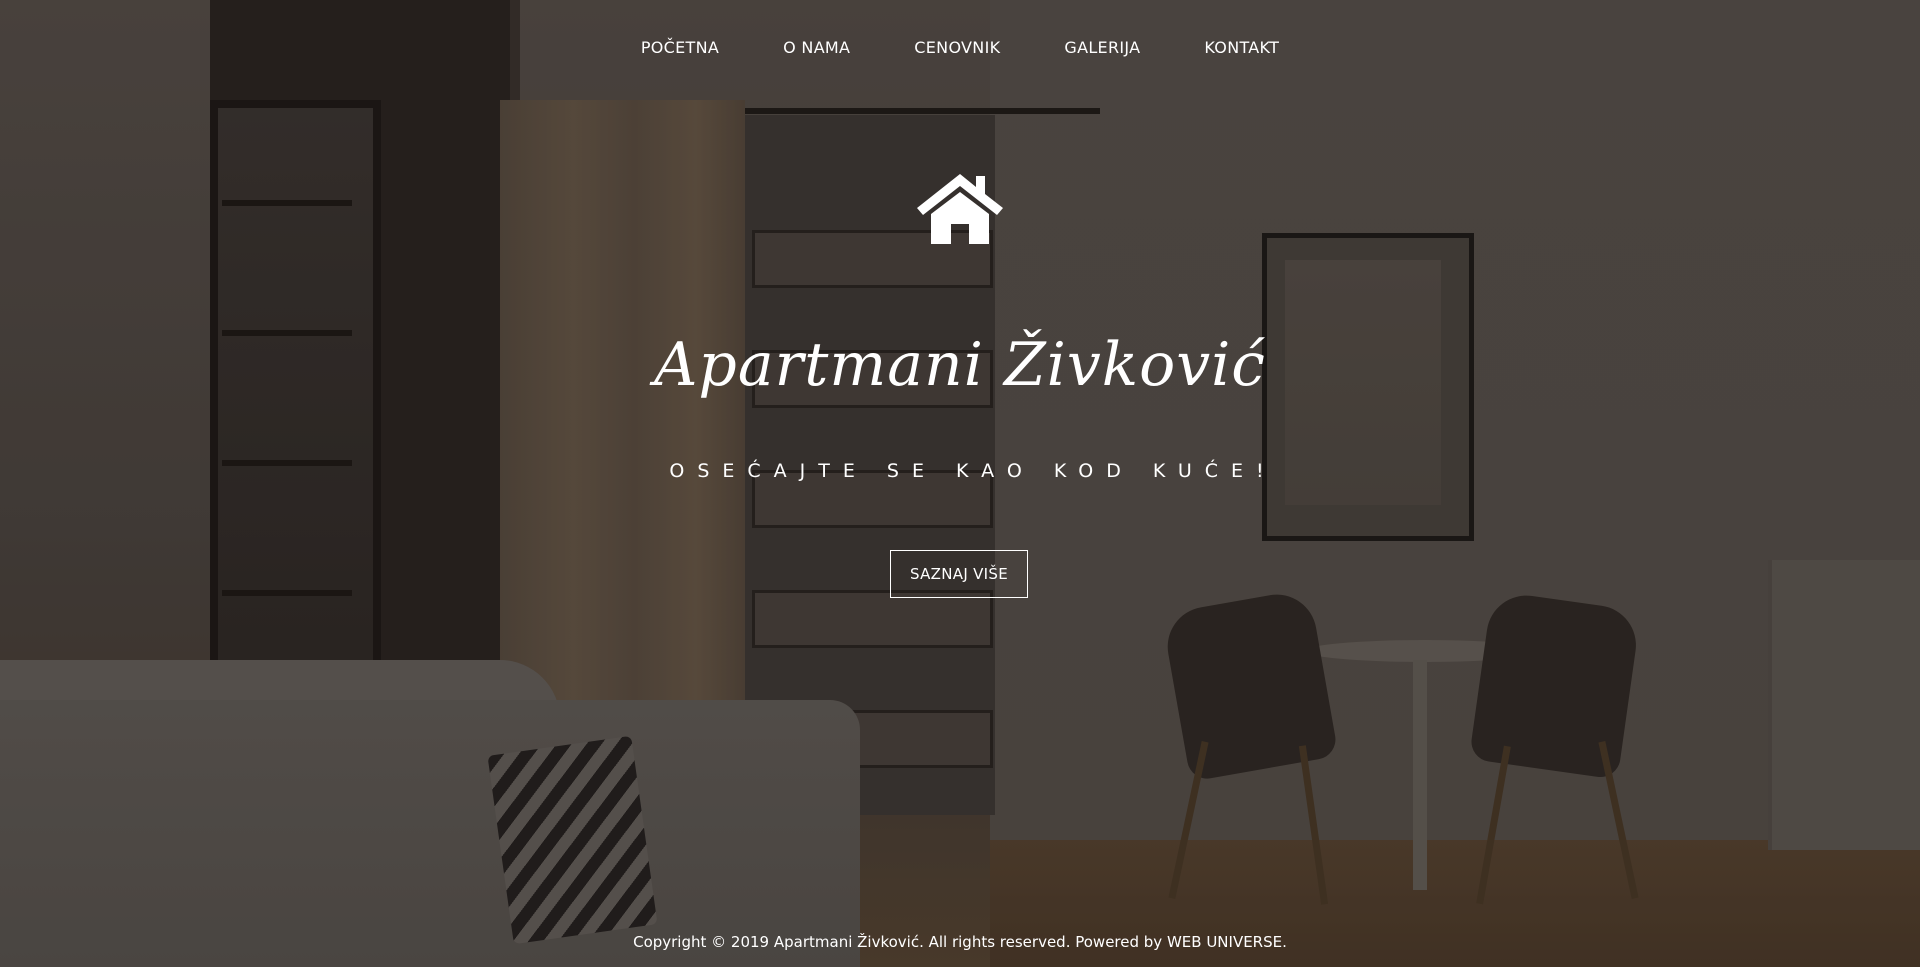  What do you see at coordinates (1241, 47) in the screenshot?
I see `nav-item-kontakt: KONTAKT` at bounding box center [1241, 47].